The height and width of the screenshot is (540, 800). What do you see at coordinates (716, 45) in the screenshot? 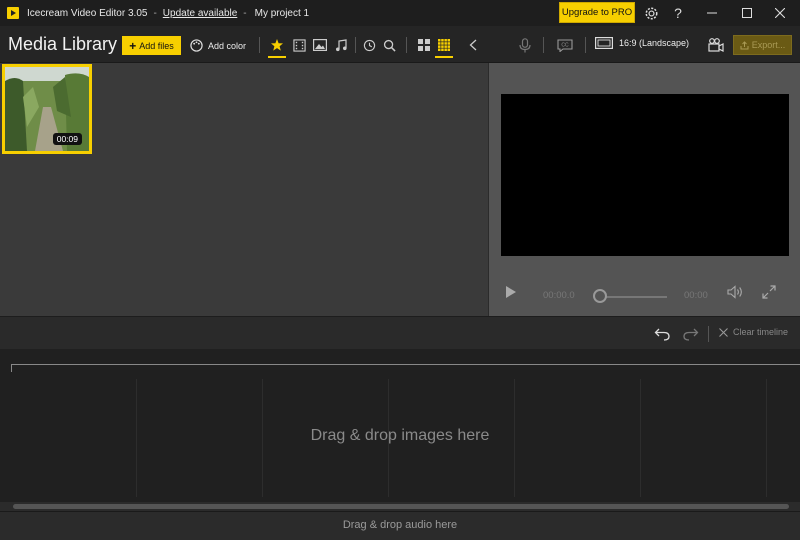
I see `video-camera-icon` at bounding box center [716, 45].